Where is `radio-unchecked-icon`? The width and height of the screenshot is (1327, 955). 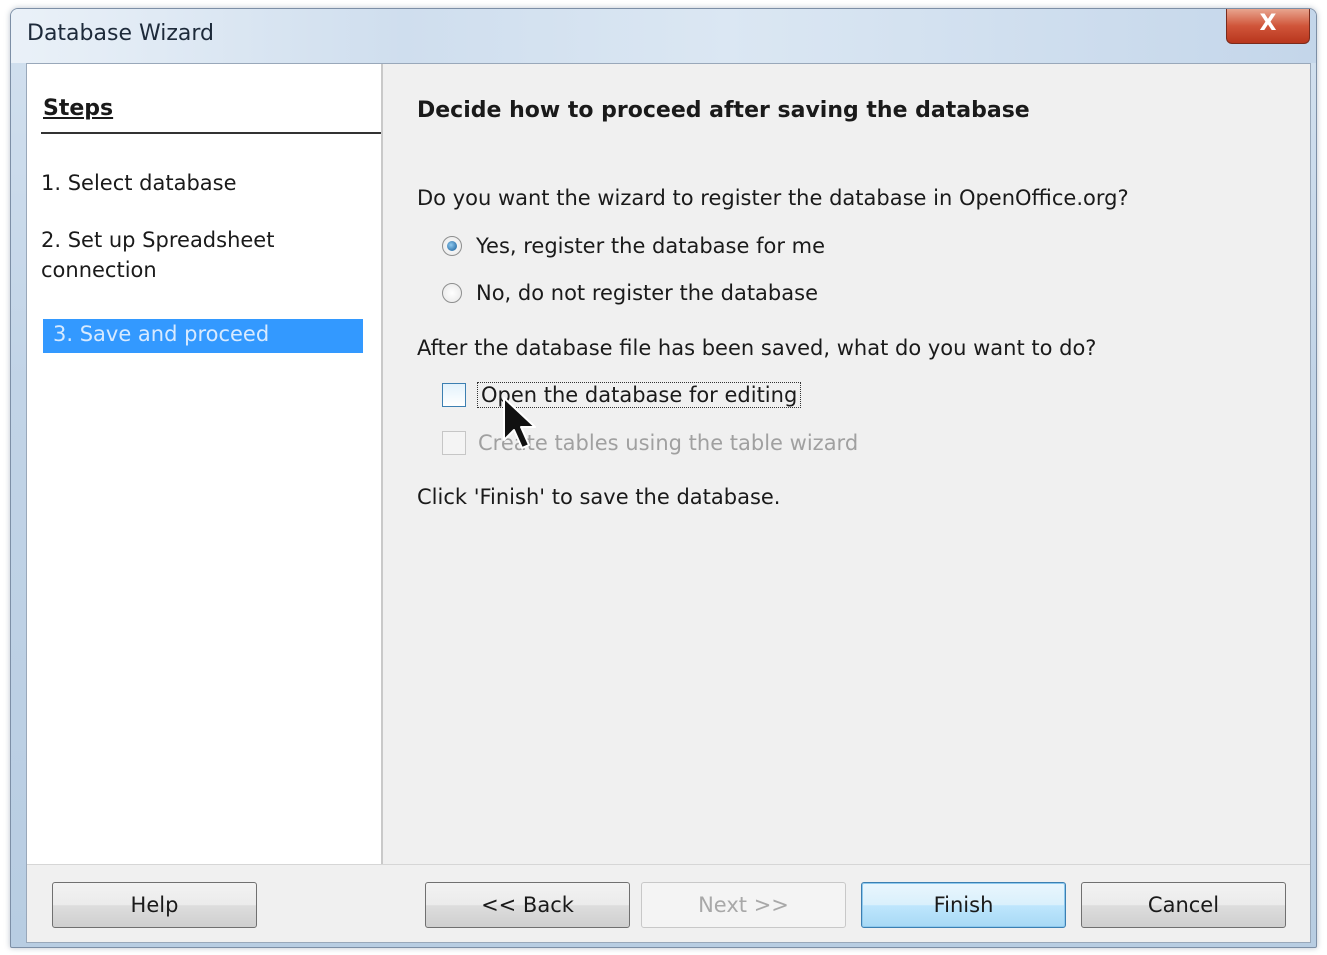
radio-unchecked-icon is located at coordinates (452, 293).